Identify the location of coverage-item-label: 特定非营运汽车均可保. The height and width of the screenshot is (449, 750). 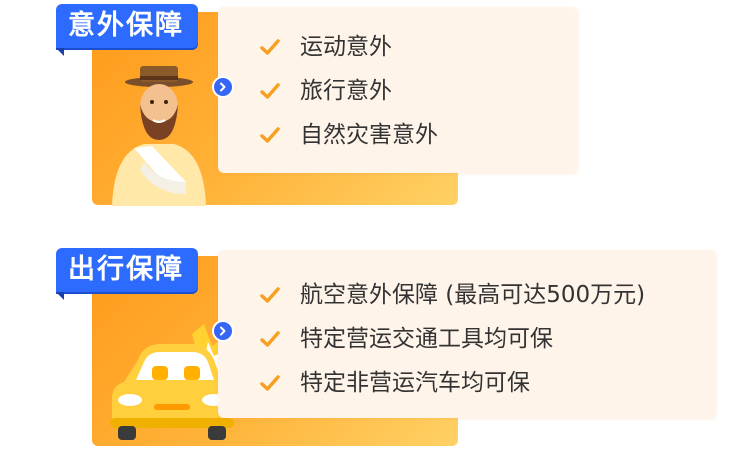
(415, 383).